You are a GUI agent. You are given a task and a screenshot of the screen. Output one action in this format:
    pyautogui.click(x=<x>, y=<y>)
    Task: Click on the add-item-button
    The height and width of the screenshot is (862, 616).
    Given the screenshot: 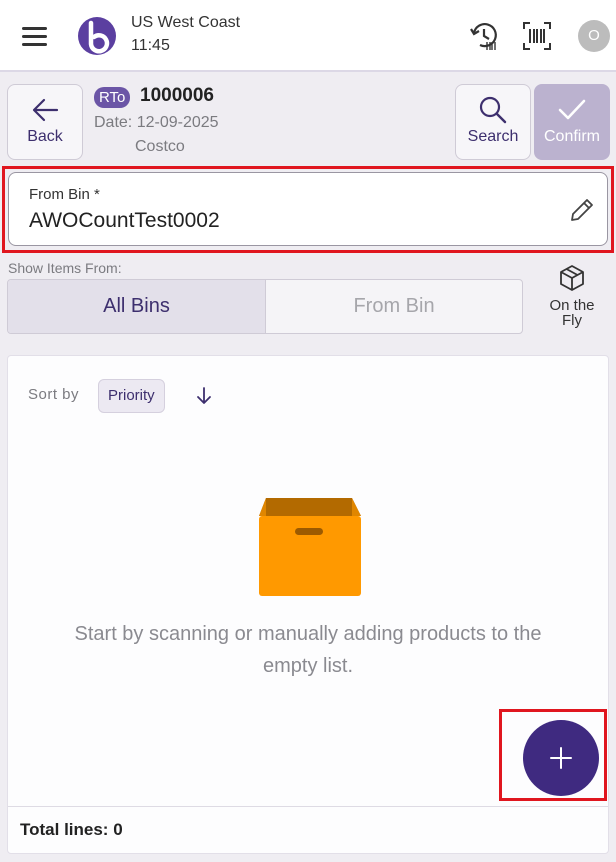 What is the action you would take?
    pyautogui.click(x=561, y=758)
    